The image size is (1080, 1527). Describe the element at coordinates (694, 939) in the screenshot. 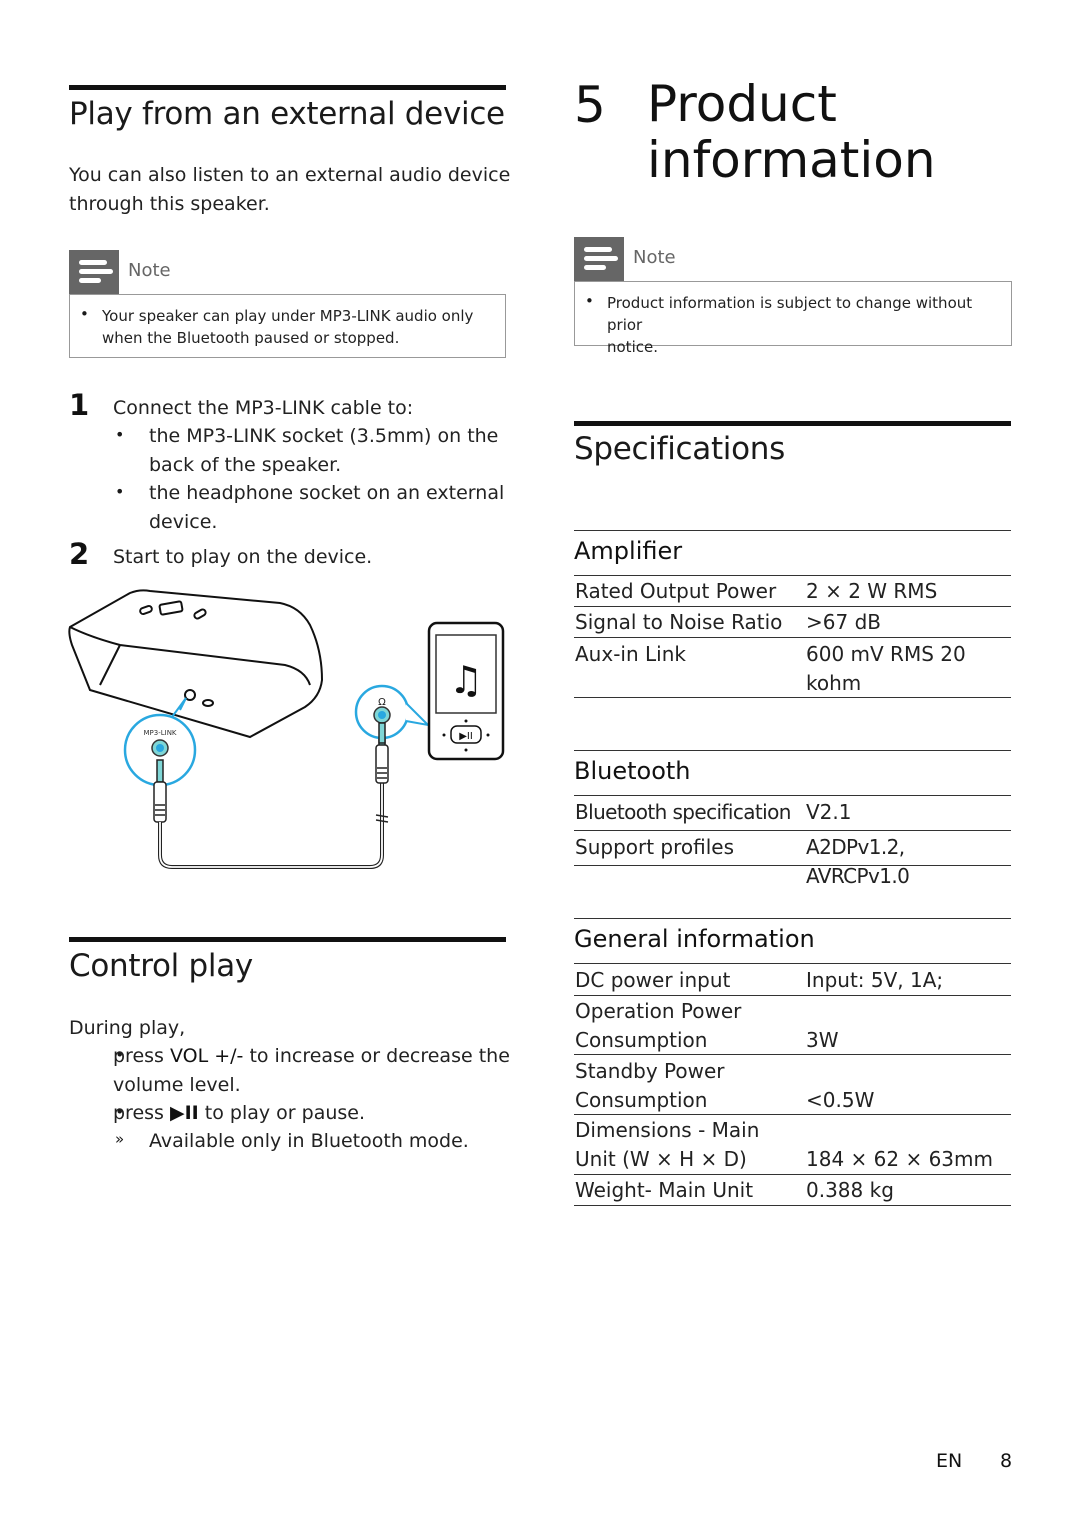

I see `spec-group-title: General information` at that location.